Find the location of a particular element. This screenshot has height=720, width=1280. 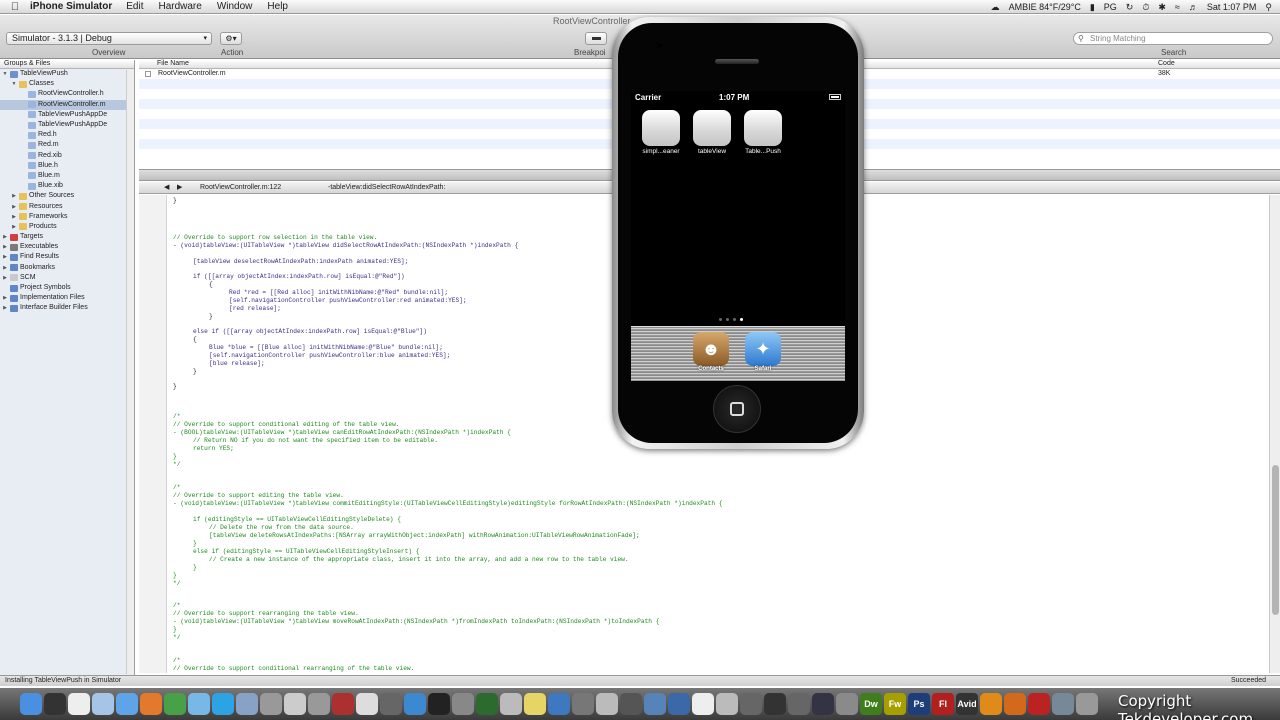

sidebar-item: Red.xib is located at coordinates (67, 156).